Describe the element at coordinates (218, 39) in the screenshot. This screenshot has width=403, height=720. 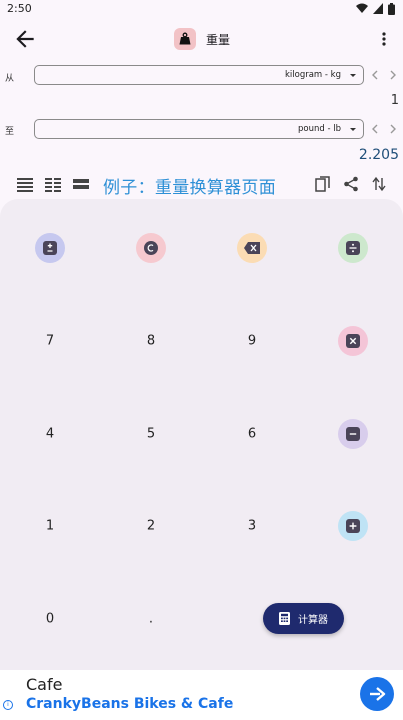
I see `page-title: 重量` at that location.